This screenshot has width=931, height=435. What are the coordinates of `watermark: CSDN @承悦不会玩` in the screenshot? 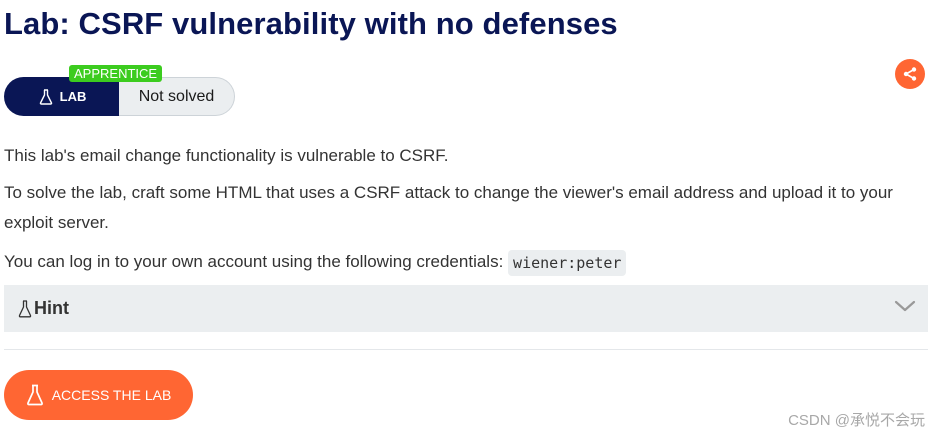 It's located at (856, 420).